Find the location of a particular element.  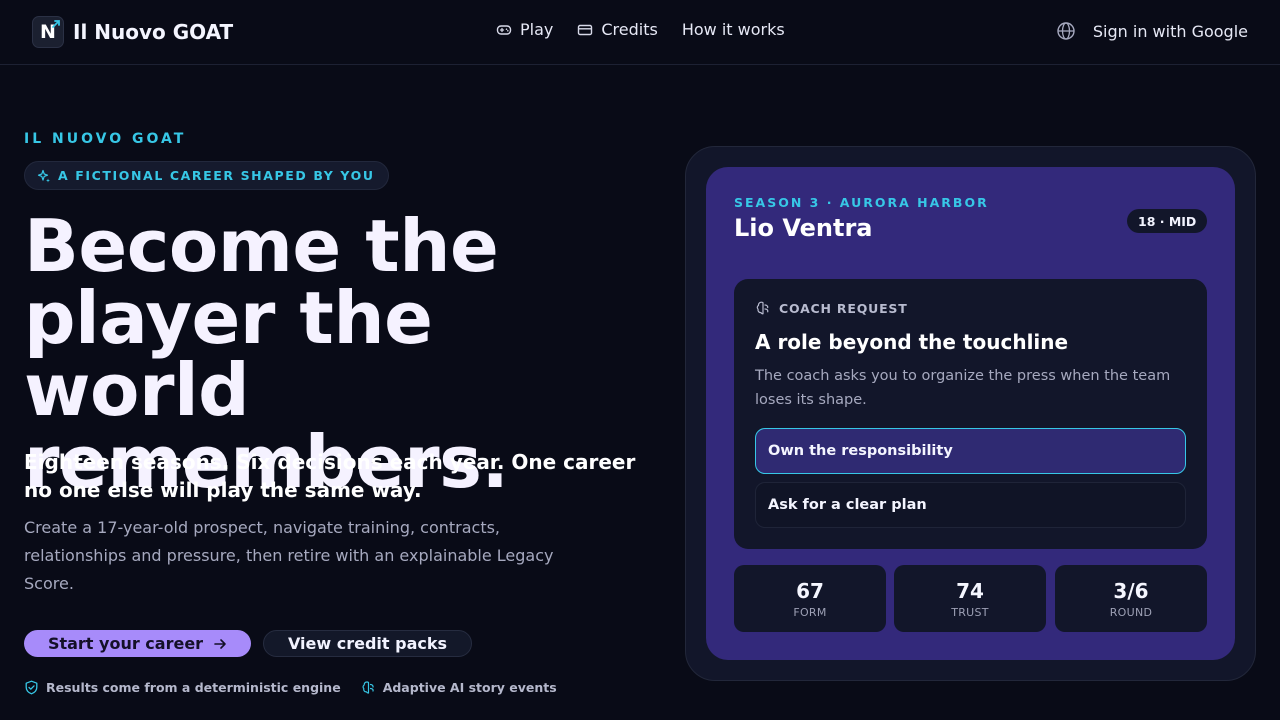

gamepad-icon is located at coordinates (504, 29).